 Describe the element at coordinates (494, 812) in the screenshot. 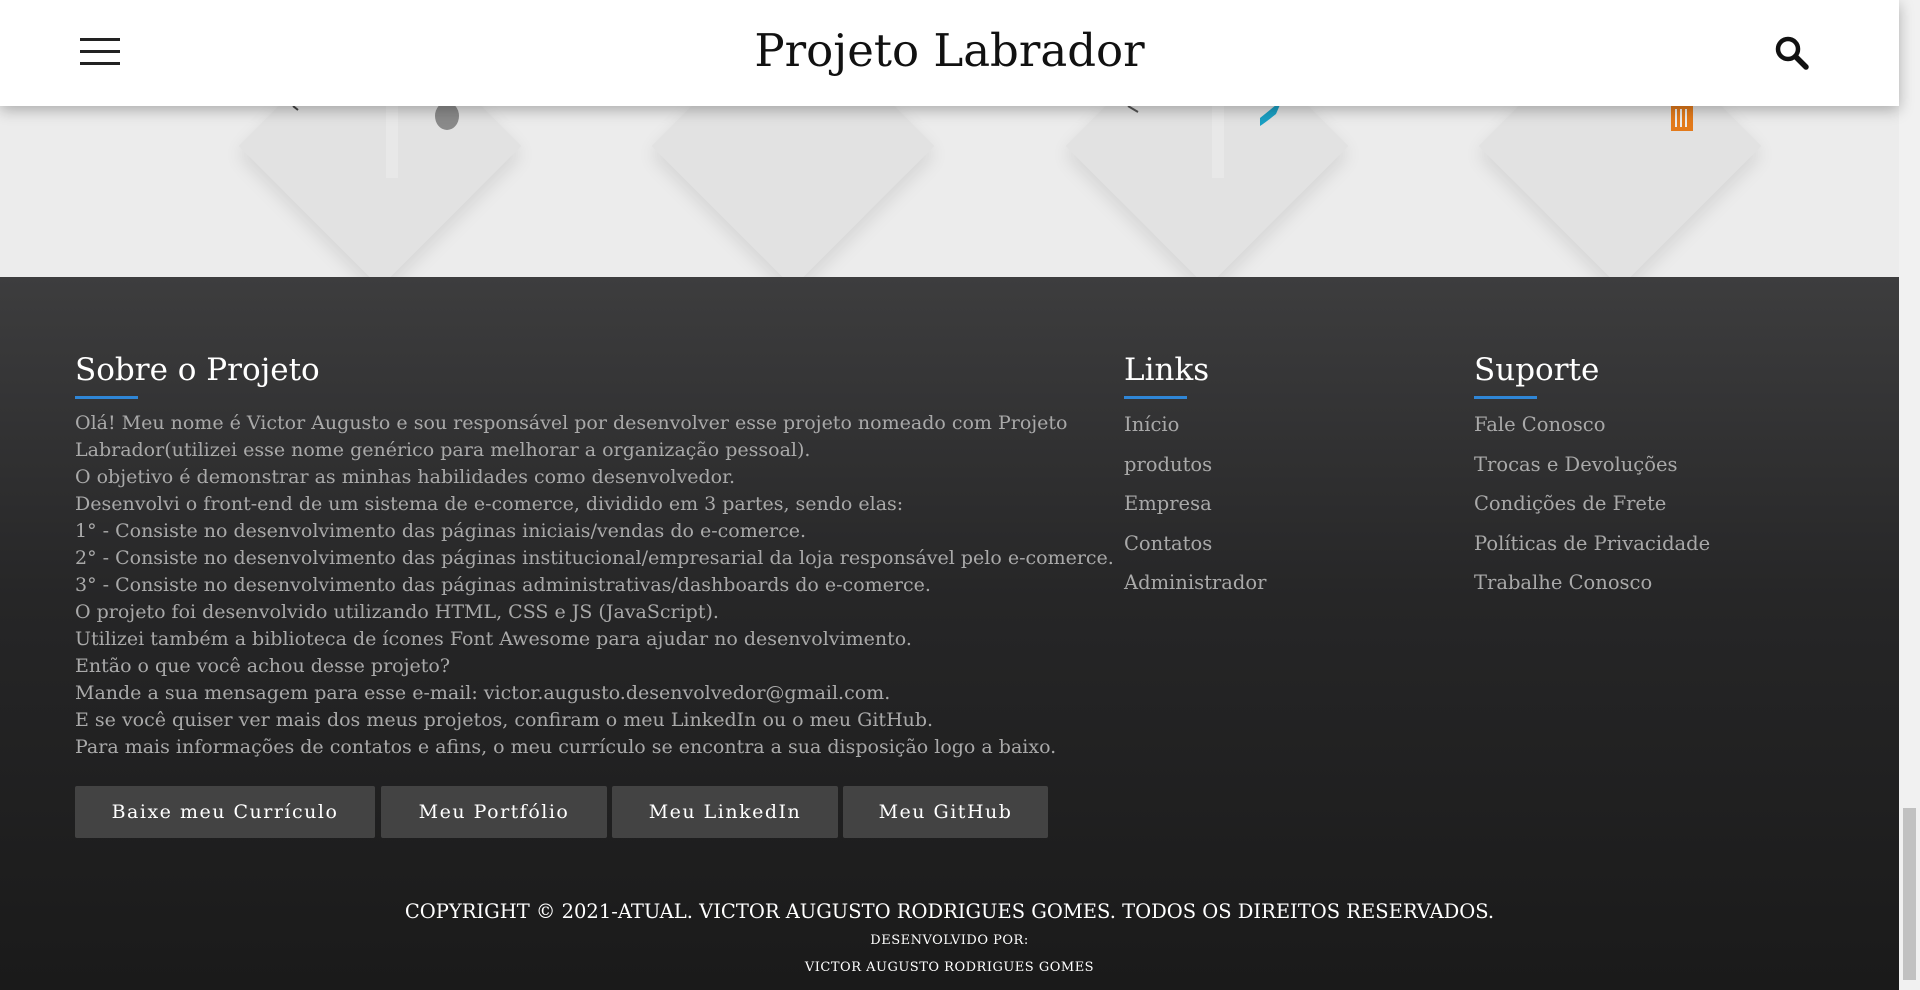

I see `portfolio-button: Meu Portfólio` at that location.